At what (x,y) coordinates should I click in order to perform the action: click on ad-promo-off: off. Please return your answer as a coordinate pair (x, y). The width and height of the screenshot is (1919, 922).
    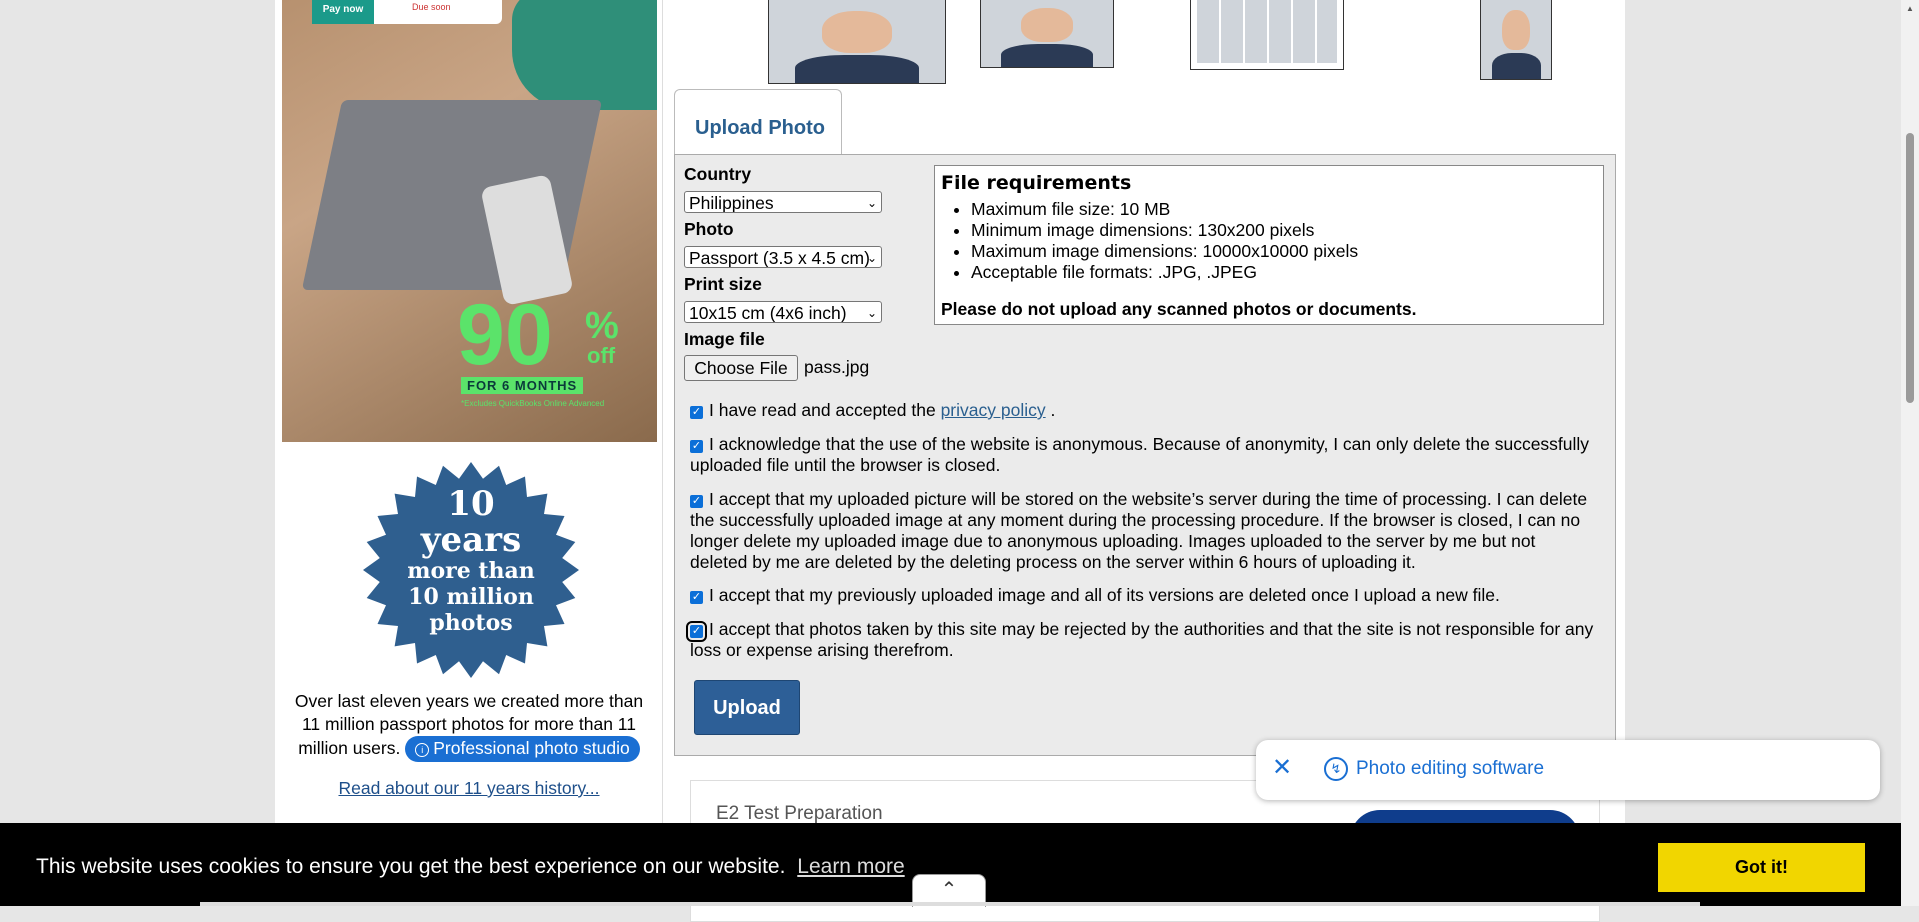
    Looking at the image, I should click on (601, 355).